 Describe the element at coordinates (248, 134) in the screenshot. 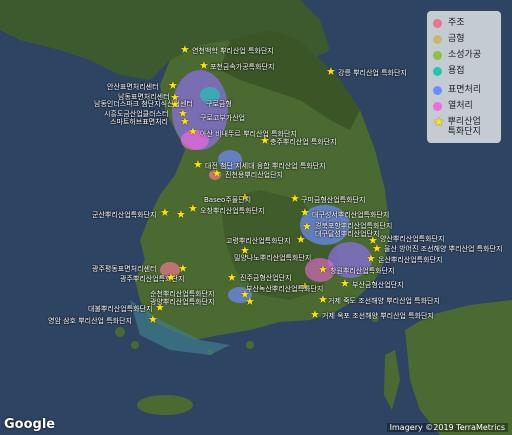

I see `map-label: 아산 비내뚜르 뿌리산업 특화단지` at that location.